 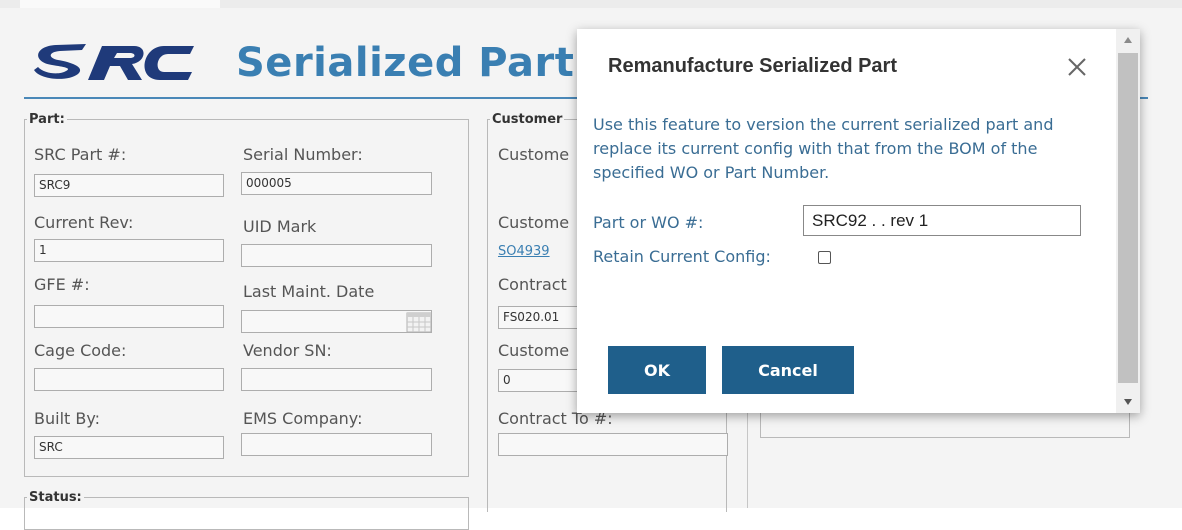 What do you see at coordinates (303, 154) in the screenshot?
I see `serial-number-label: Serial Number:` at bounding box center [303, 154].